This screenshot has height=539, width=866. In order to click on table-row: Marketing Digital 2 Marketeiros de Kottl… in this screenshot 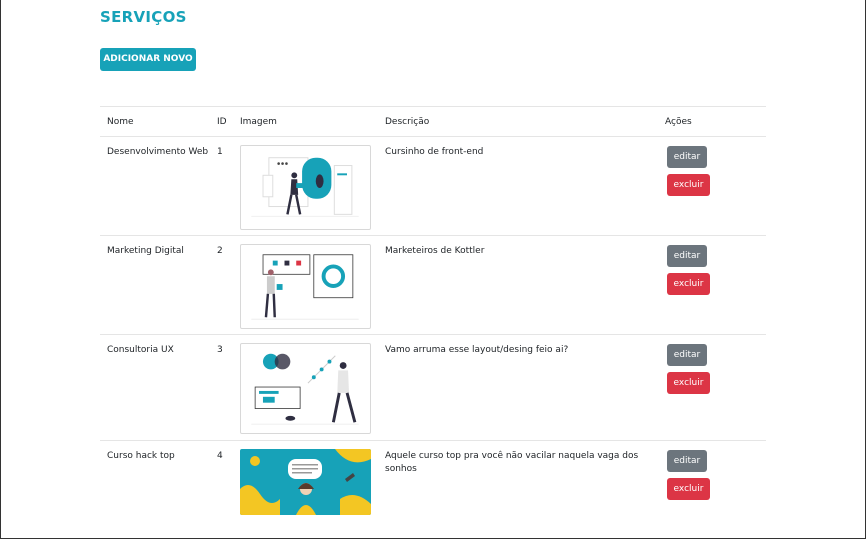, I will do `click(433, 285)`.